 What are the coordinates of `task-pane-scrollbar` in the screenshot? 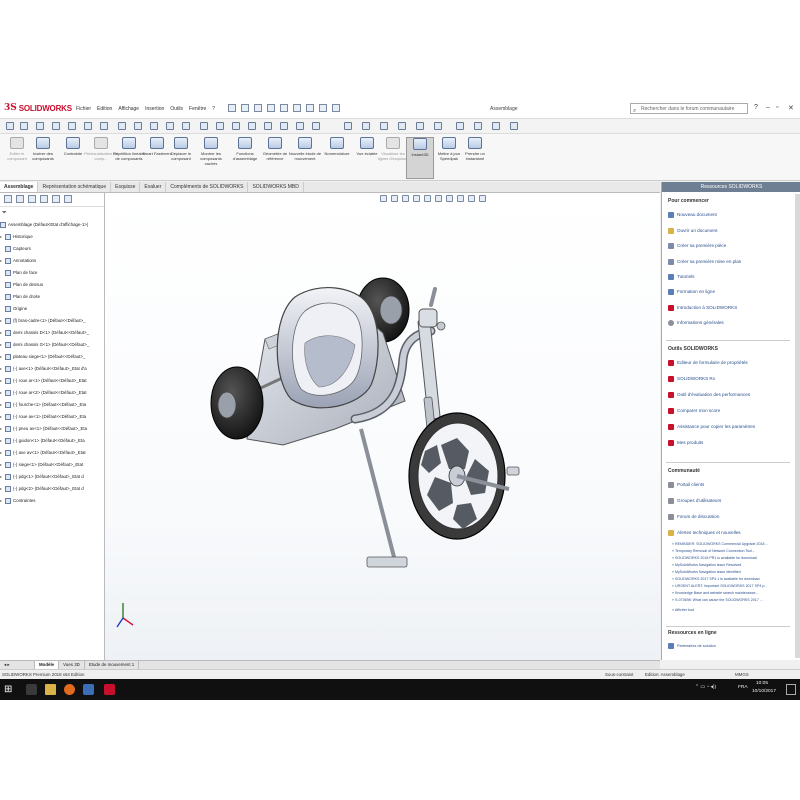 It's located at (797, 426).